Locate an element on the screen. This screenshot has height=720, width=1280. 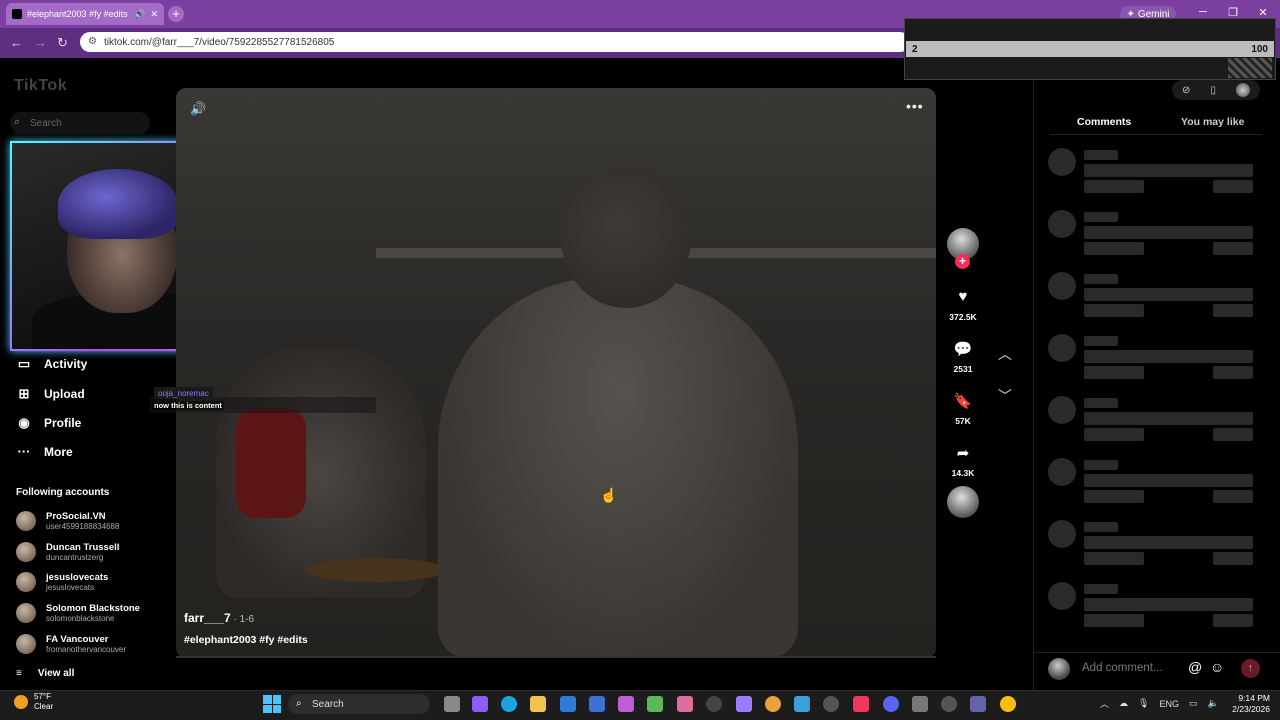
share-button: ➦ 14.3K is located at coordinates (963, 461).